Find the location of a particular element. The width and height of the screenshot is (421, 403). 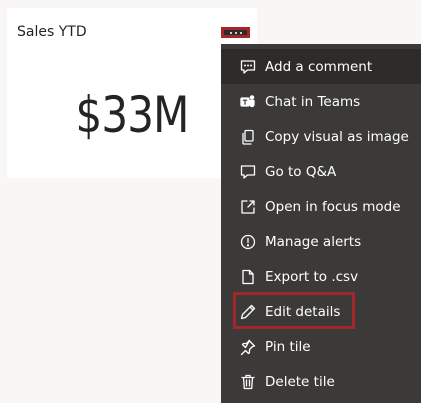

alert-icon is located at coordinates (248, 242).